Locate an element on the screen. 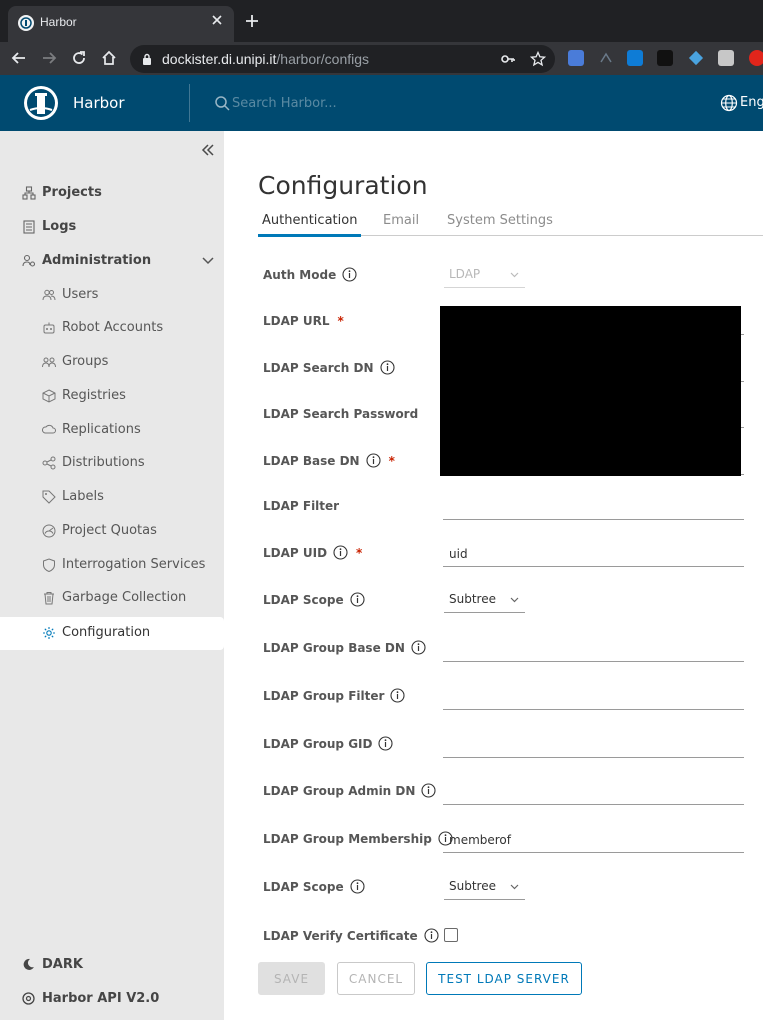 The image size is (763, 1020). new-tab-icon is located at coordinates (252, 21).